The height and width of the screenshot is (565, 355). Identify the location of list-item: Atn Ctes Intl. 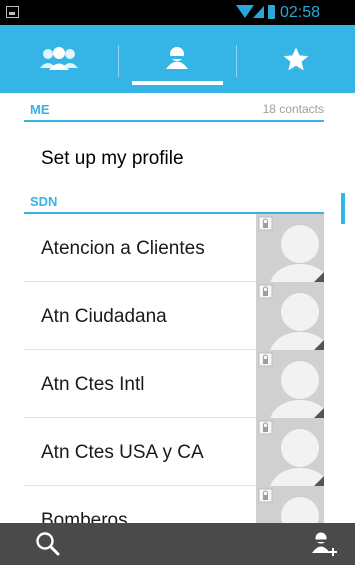
(174, 384).